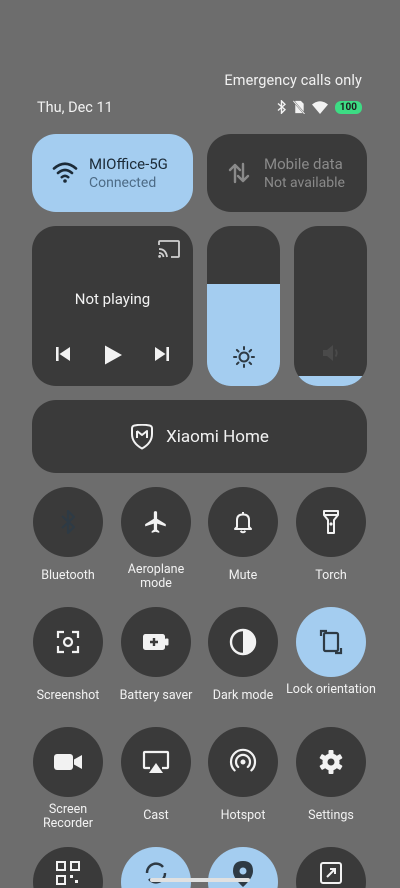 The width and height of the screenshot is (400, 888). Describe the element at coordinates (239, 173) in the screenshot. I see `mobile-data-icon` at that location.